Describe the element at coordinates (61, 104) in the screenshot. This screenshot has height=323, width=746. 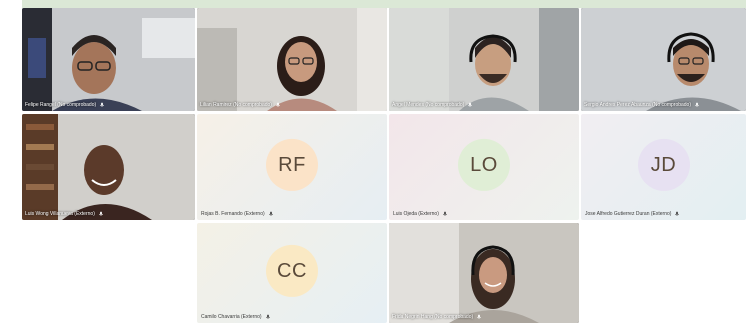
I see `participant-name: Felipe Rangel (No comprobado)` at that location.